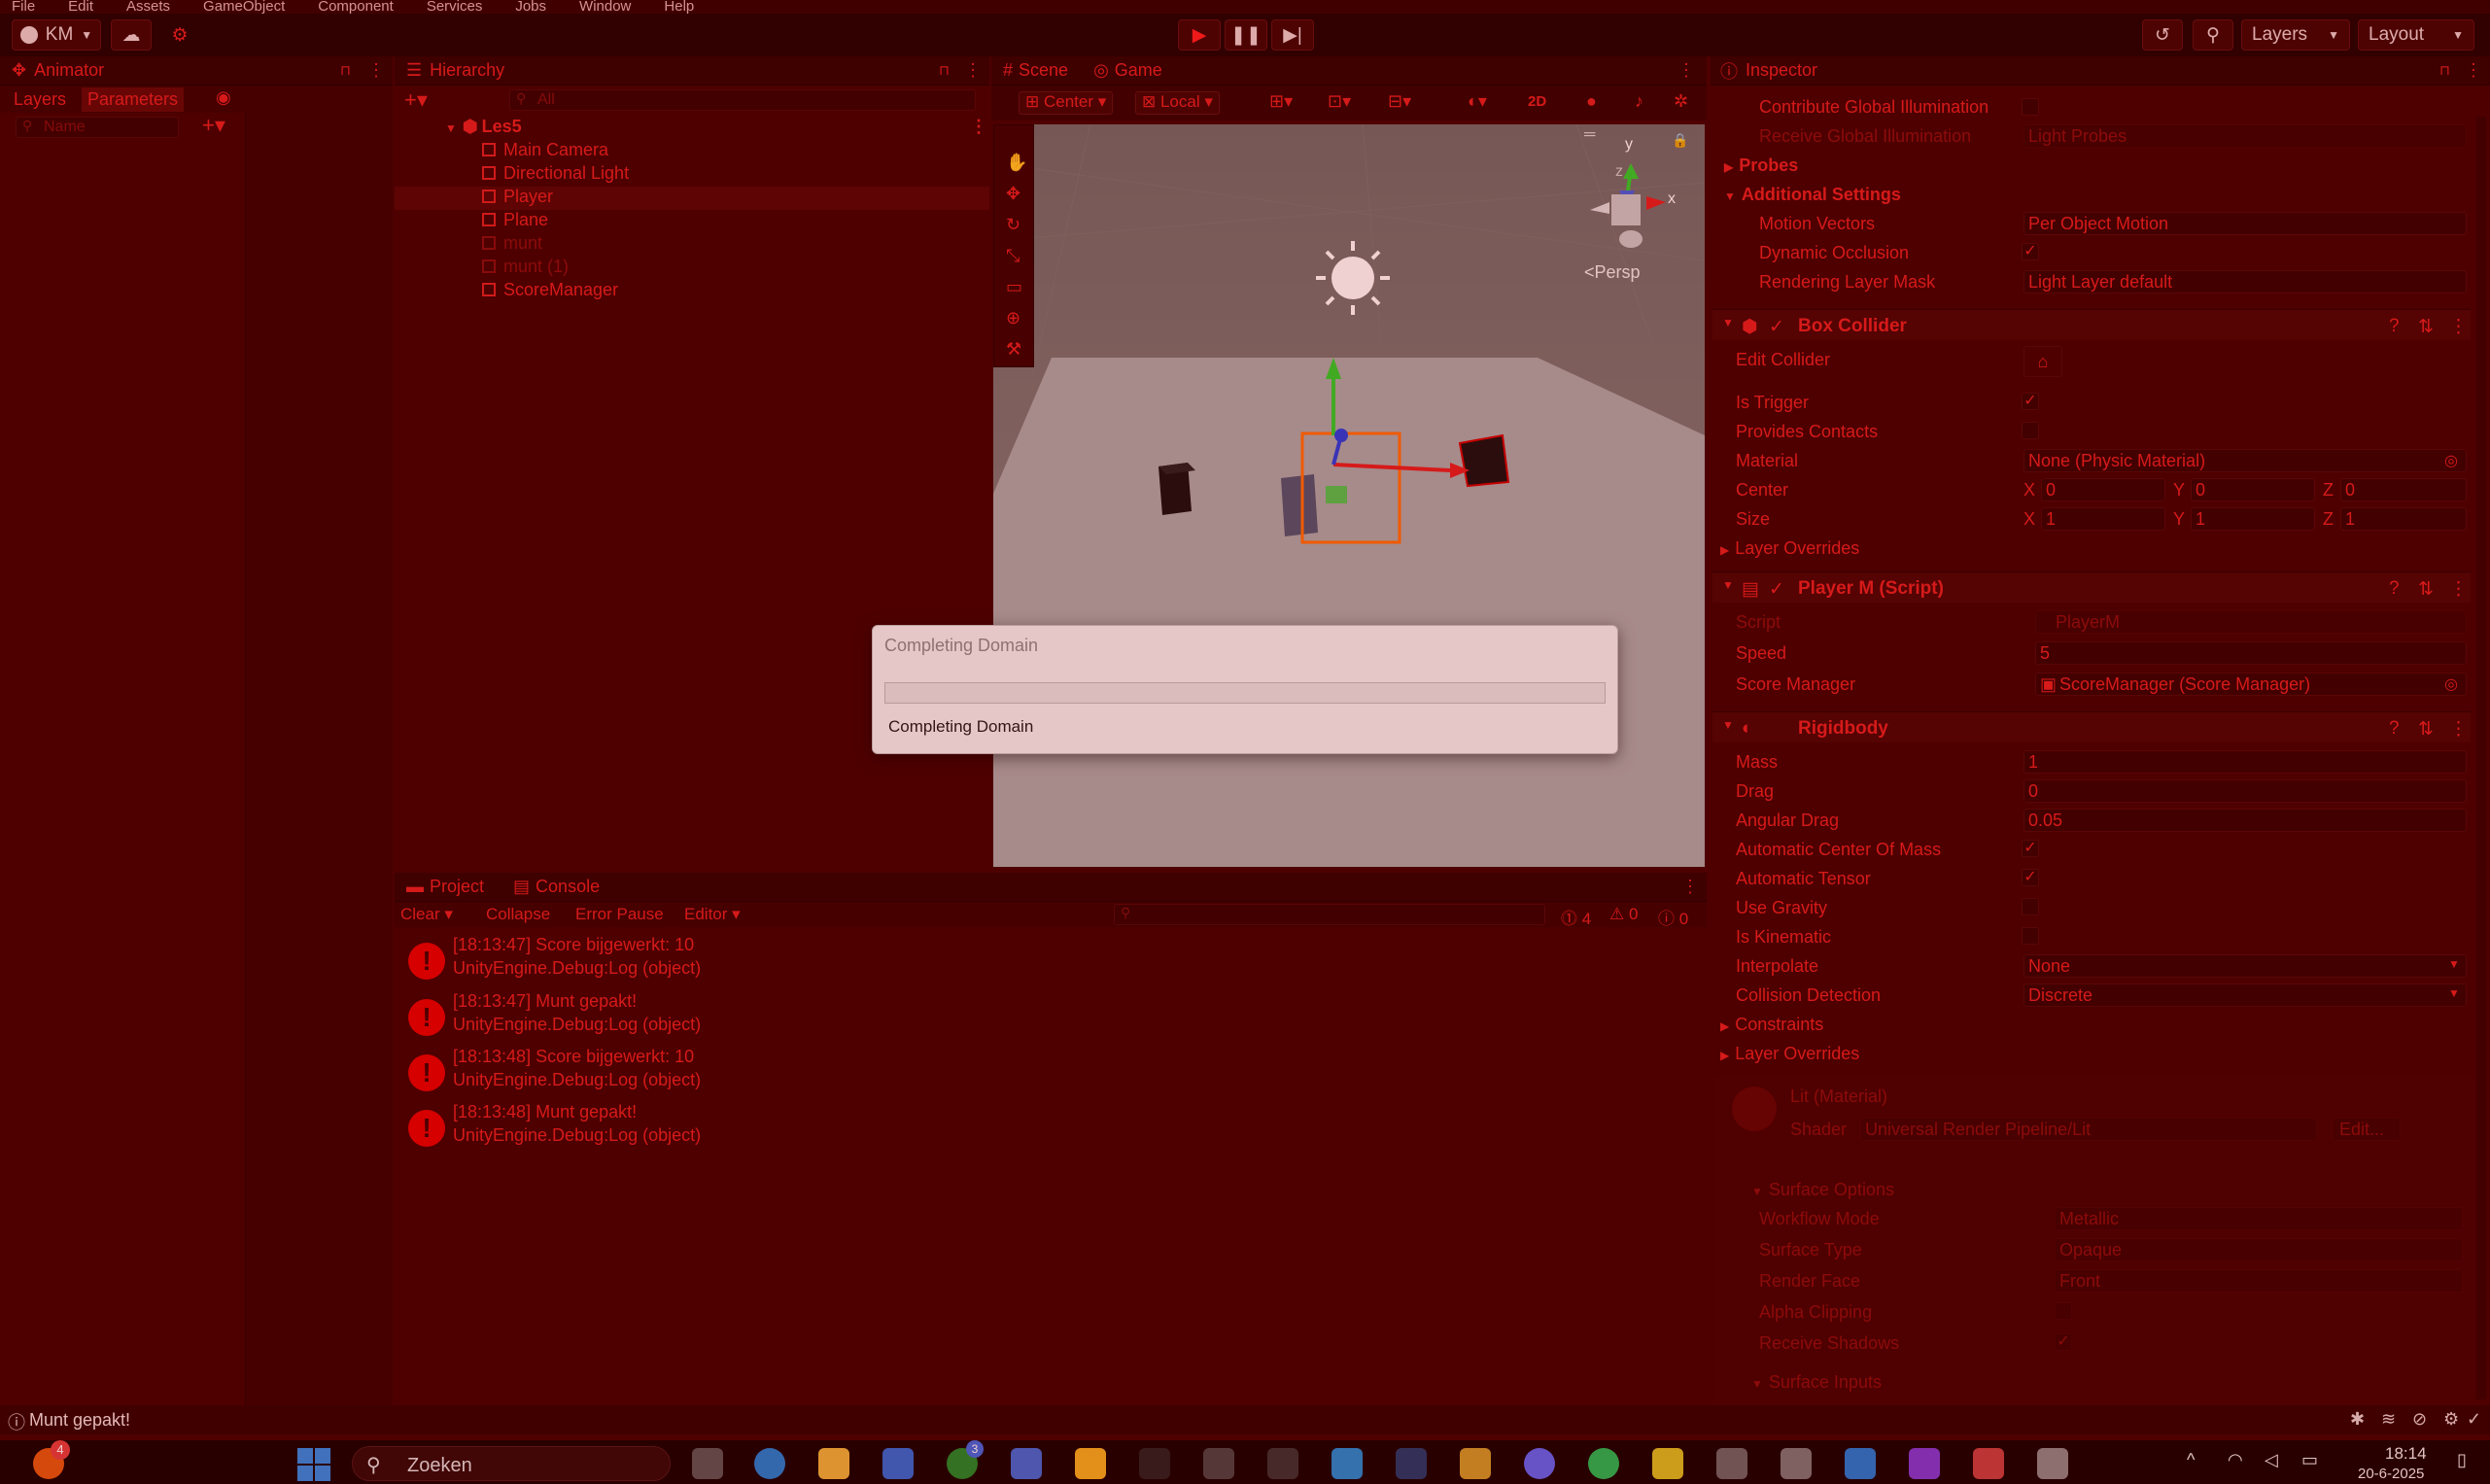 Image resolution: width=2490 pixels, height=1484 pixels. I want to click on gizmo-axis-y: y, so click(1629, 145).